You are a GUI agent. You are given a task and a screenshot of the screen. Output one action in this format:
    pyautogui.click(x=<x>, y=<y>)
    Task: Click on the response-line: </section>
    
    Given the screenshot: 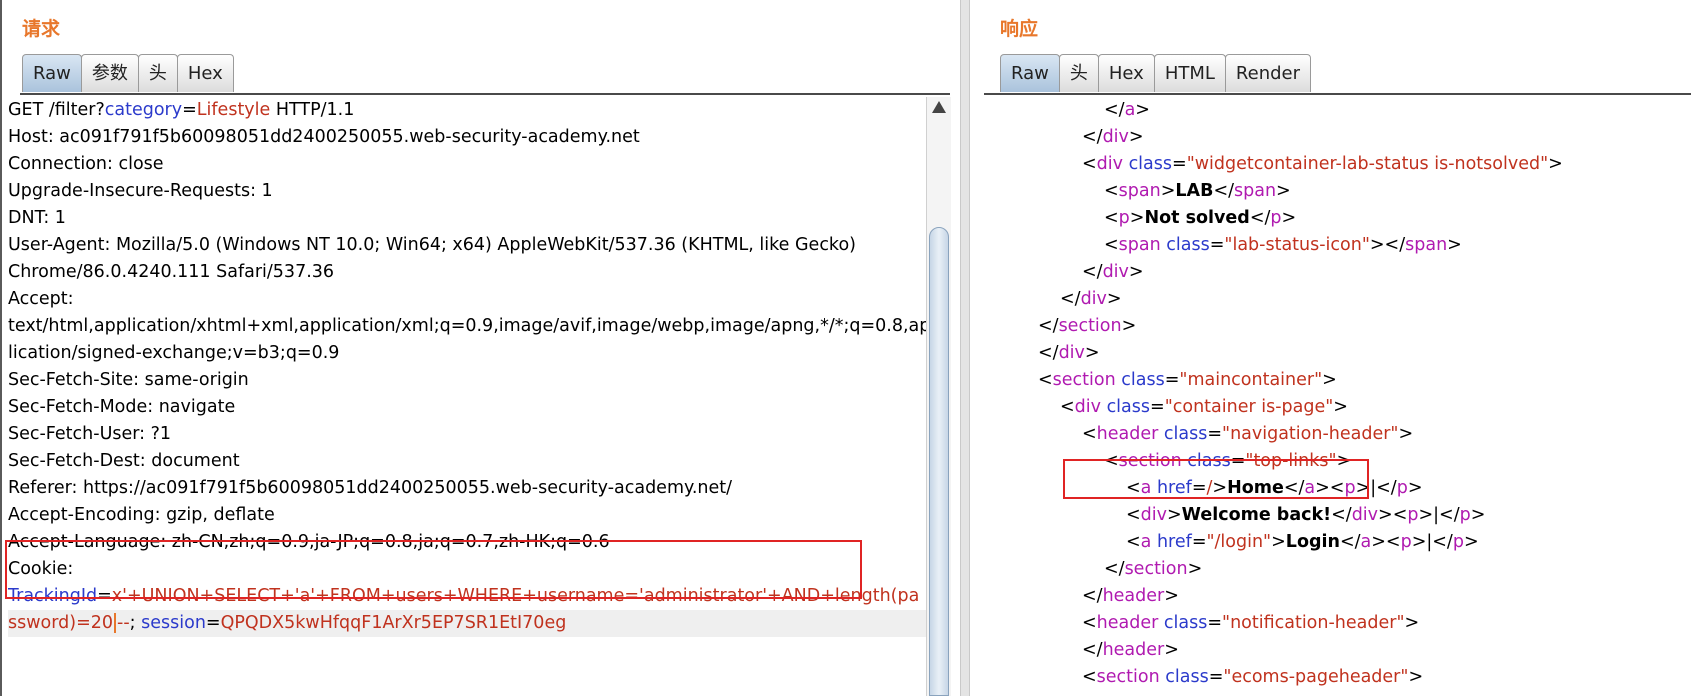 What is the action you would take?
    pyautogui.click(x=1337, y=569)
    